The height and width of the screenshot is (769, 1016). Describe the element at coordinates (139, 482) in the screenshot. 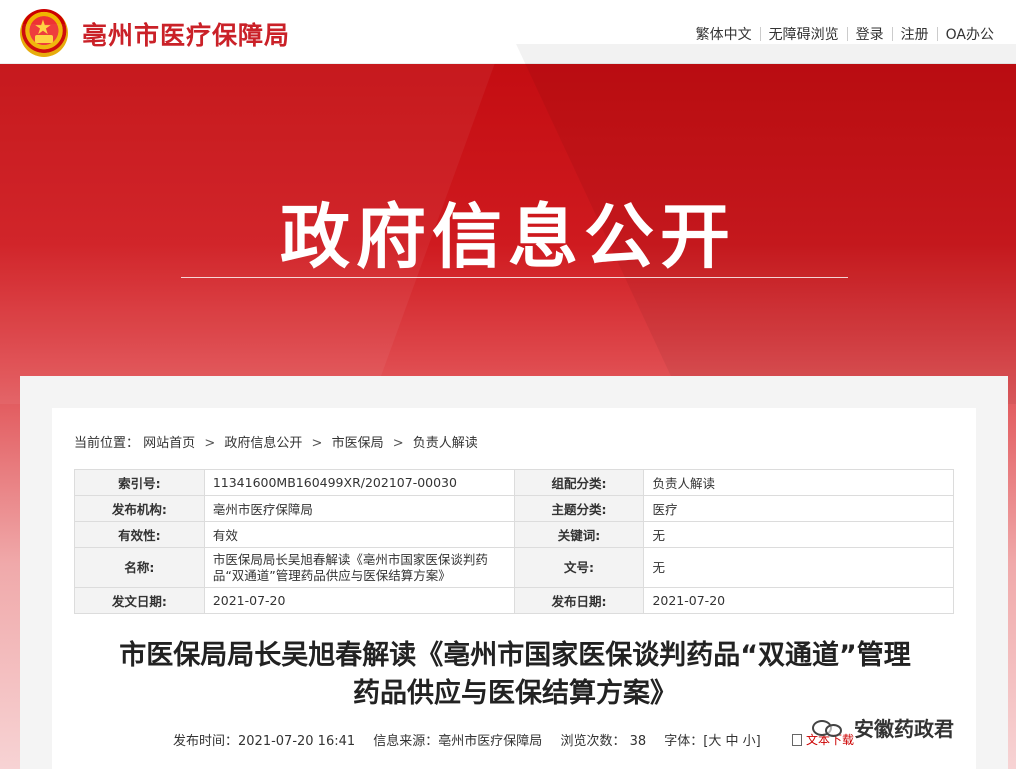

I see `index-number-label: 索引号:` at that location.